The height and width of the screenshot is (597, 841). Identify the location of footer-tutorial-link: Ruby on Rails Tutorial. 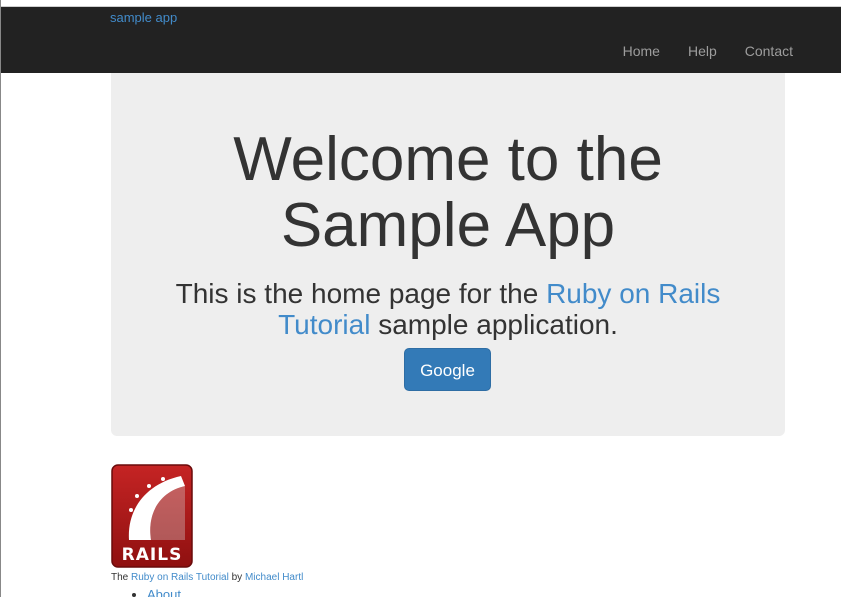
(180, 577).